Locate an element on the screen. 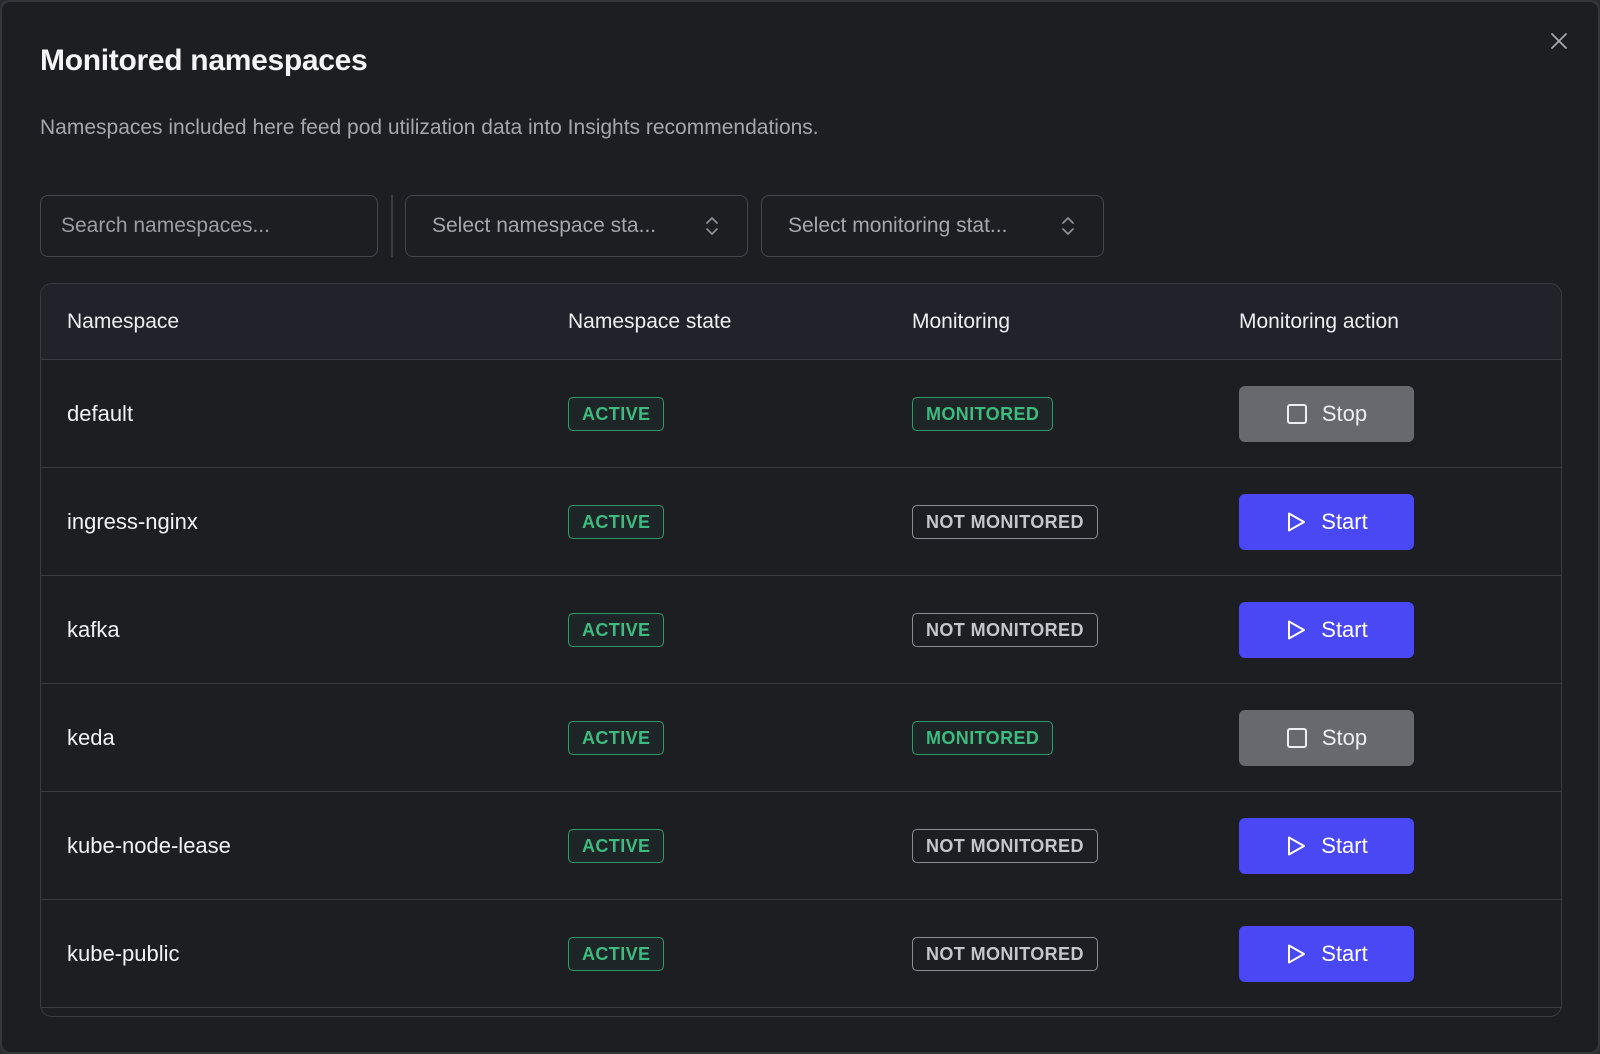 Image resolution: width=1600 pixels, height=1054 pixels. table-row: ingress-nginx ACTIVE NOT MONITORED Start is located at coordinates (801, 522).